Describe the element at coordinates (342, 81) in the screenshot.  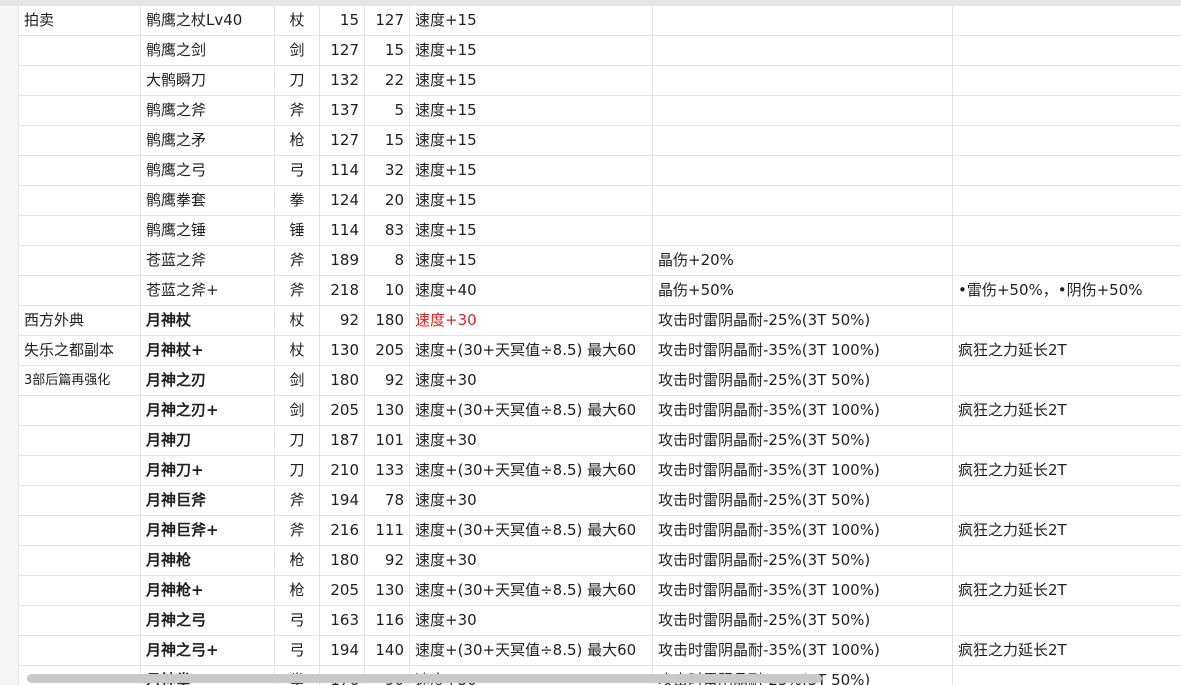
I see `value1-cell: 132` at that location.